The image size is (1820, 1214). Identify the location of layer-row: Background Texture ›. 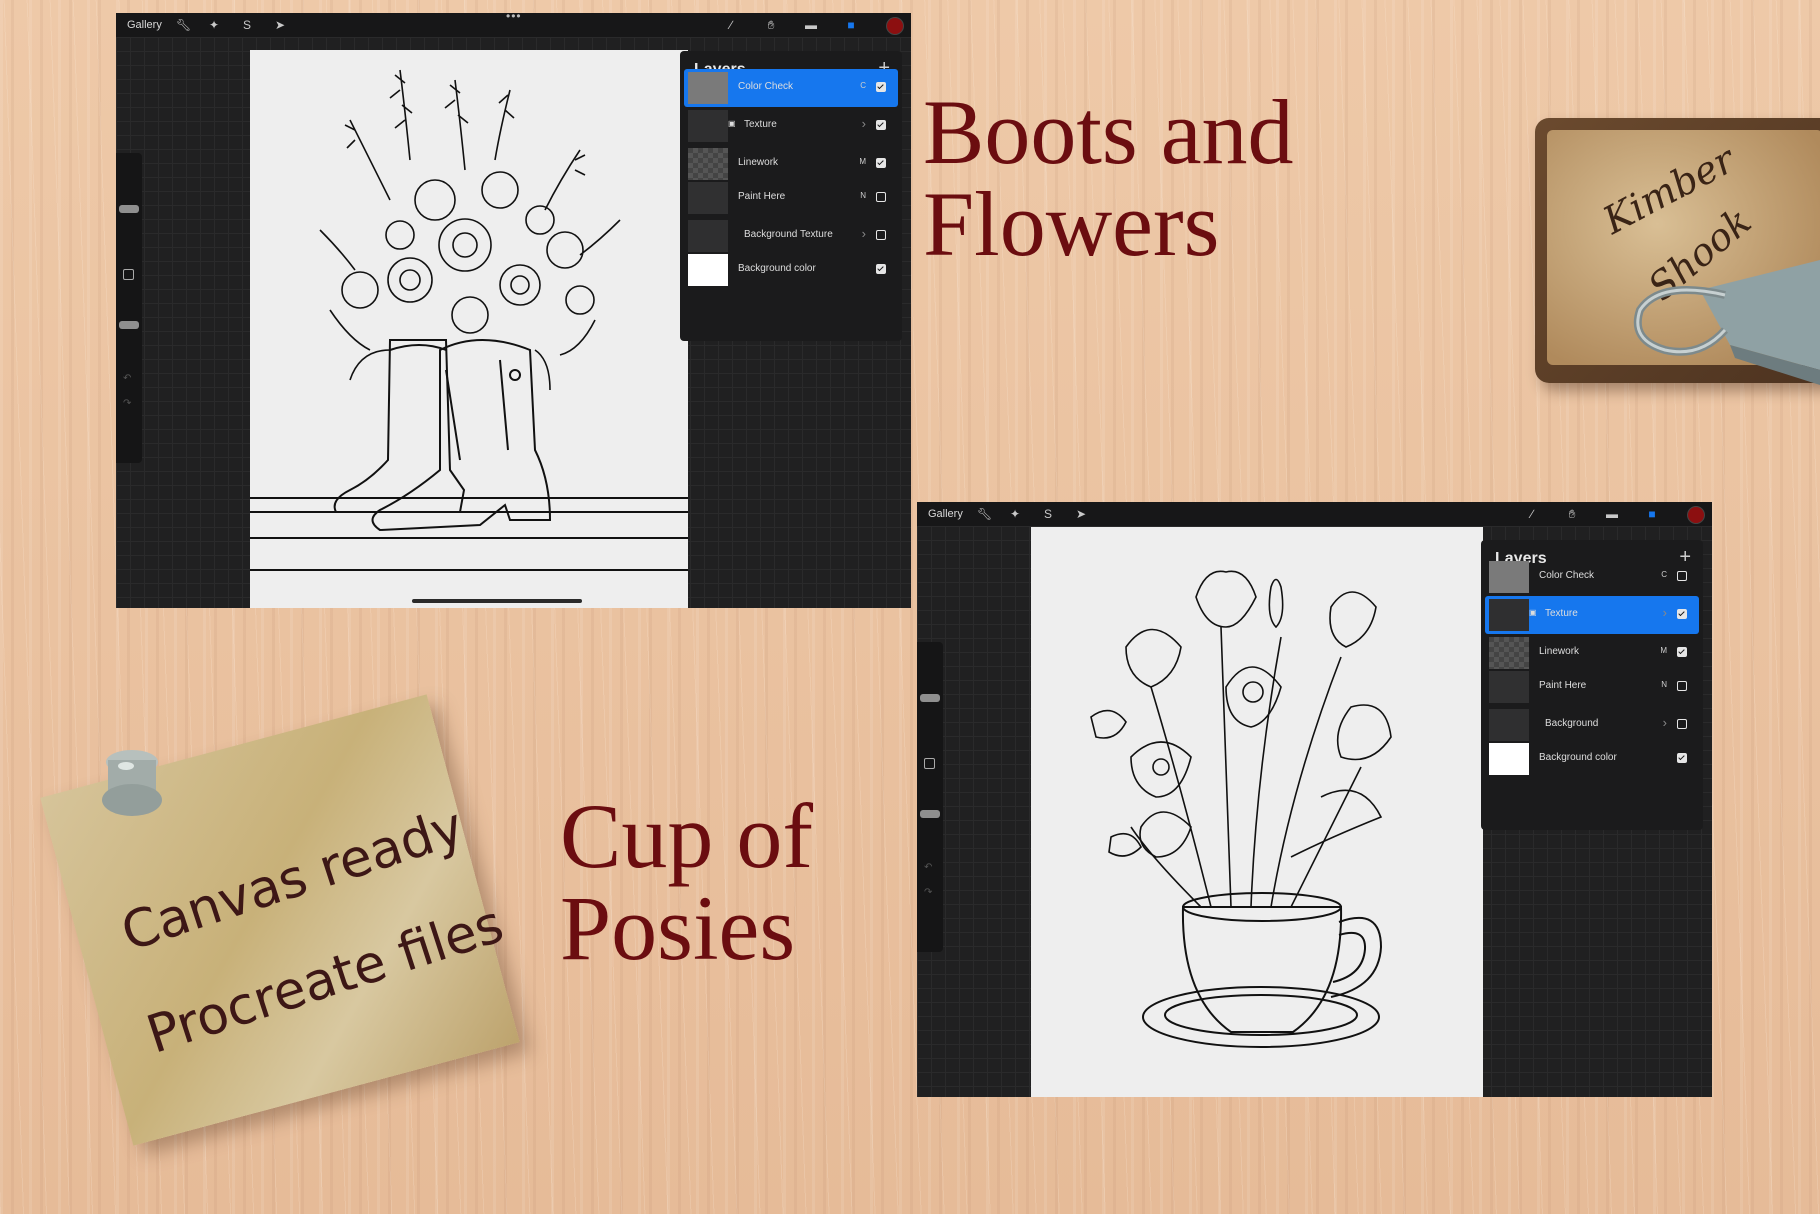
(791, 236).